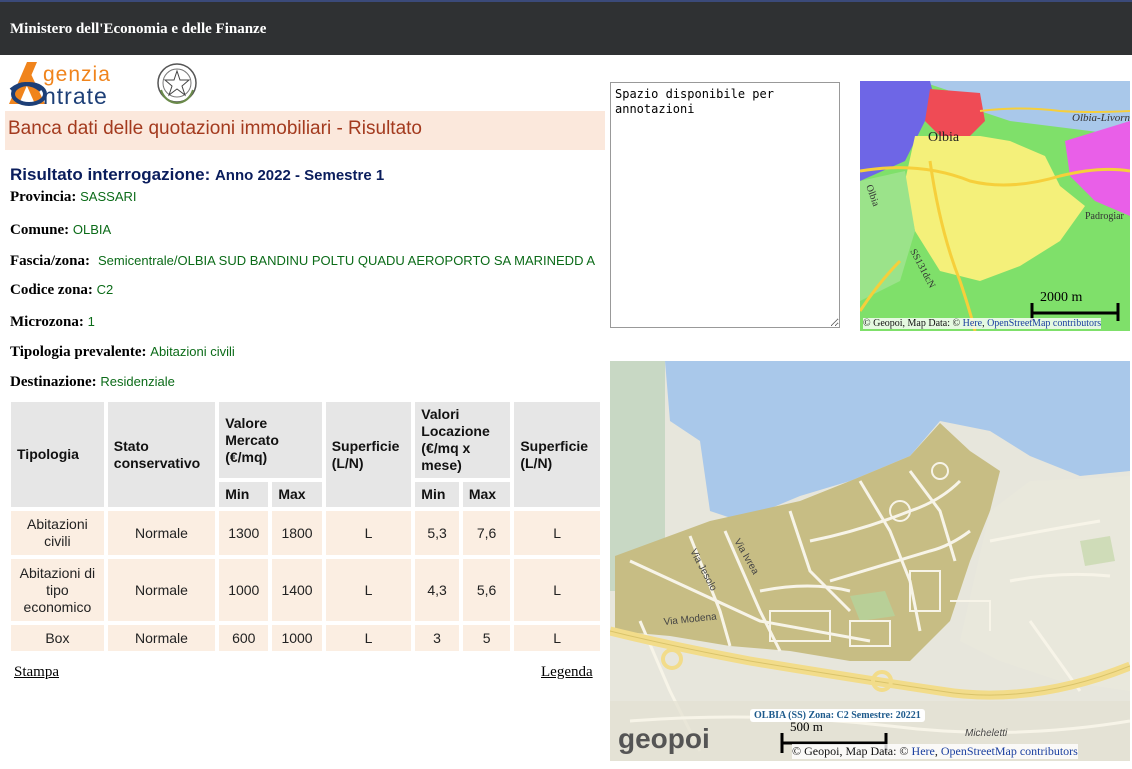 The height and width of the screenshot is (769, 1132). Describe the element at coordinates (57, 638) in the screenshot. I see `cell-tipologia: Box` at that location.